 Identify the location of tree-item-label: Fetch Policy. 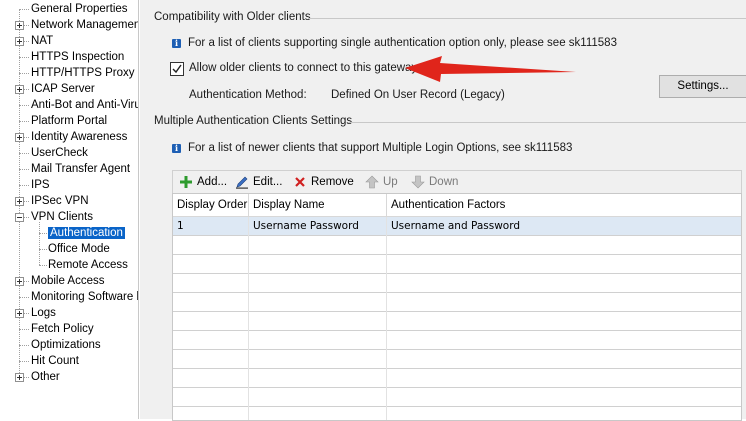
(62, 329).